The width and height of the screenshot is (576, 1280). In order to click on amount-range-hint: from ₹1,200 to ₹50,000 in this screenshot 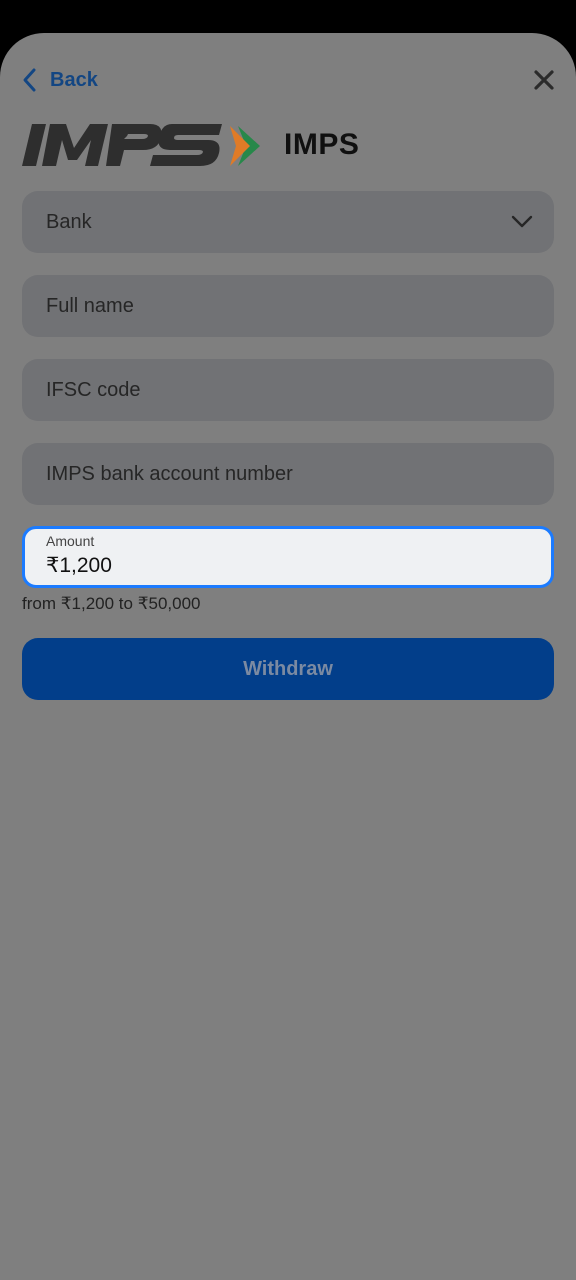, I will do `click(111, 603)`.